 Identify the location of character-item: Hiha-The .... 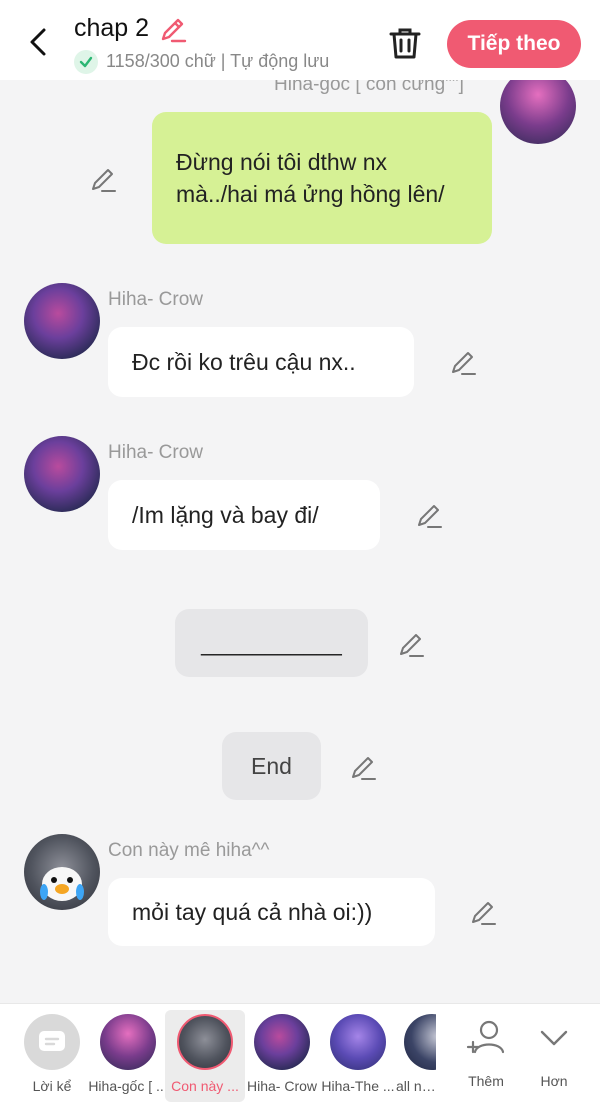
(358, 1054).